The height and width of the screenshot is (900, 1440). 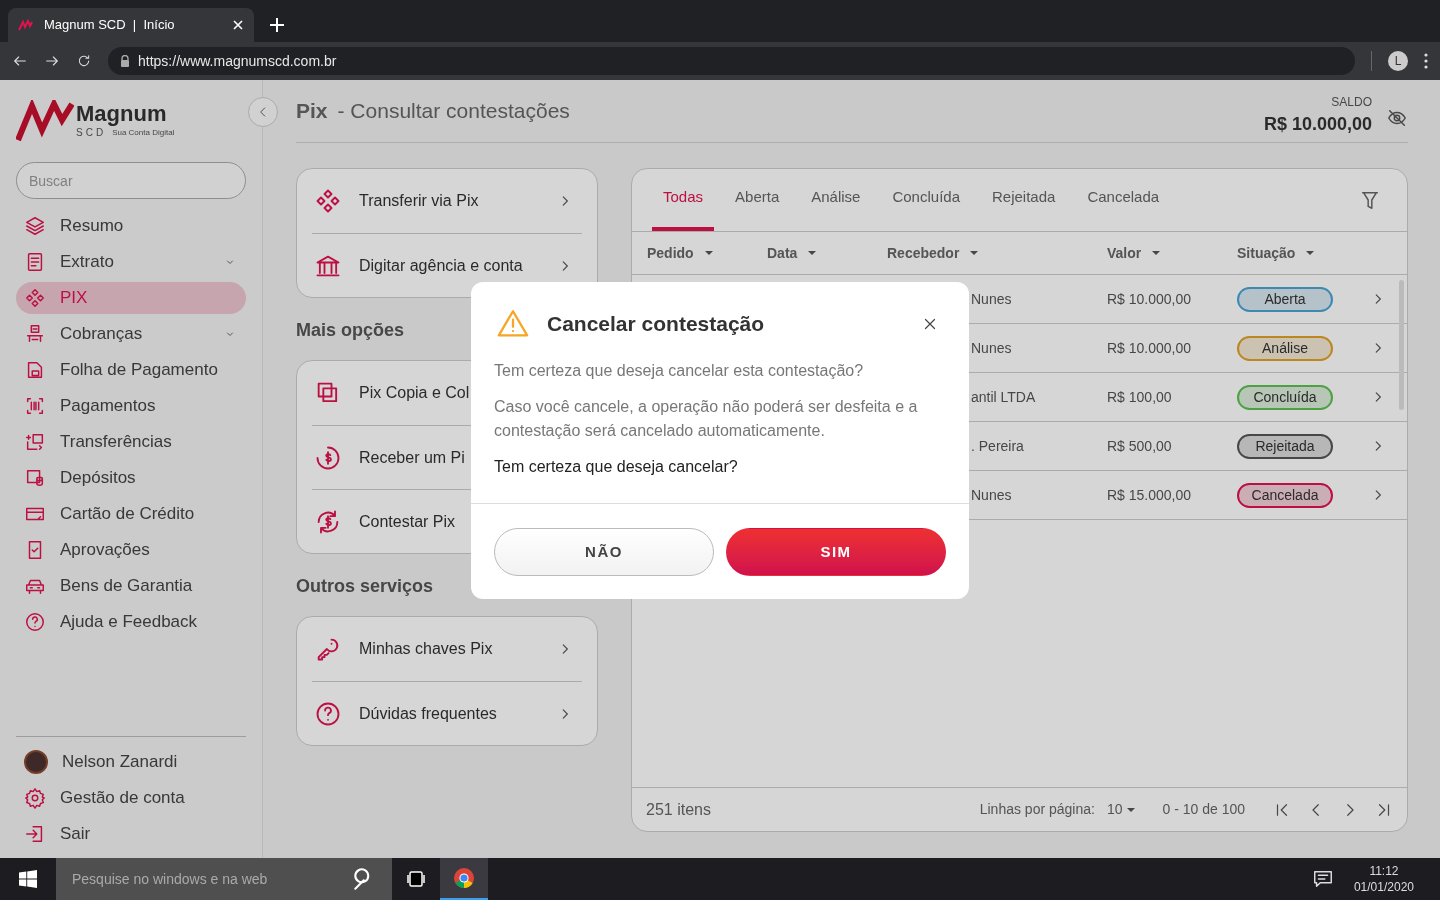 I want to click on logo-tagline: Sua Conta Digital, so click(x=143, y=132).